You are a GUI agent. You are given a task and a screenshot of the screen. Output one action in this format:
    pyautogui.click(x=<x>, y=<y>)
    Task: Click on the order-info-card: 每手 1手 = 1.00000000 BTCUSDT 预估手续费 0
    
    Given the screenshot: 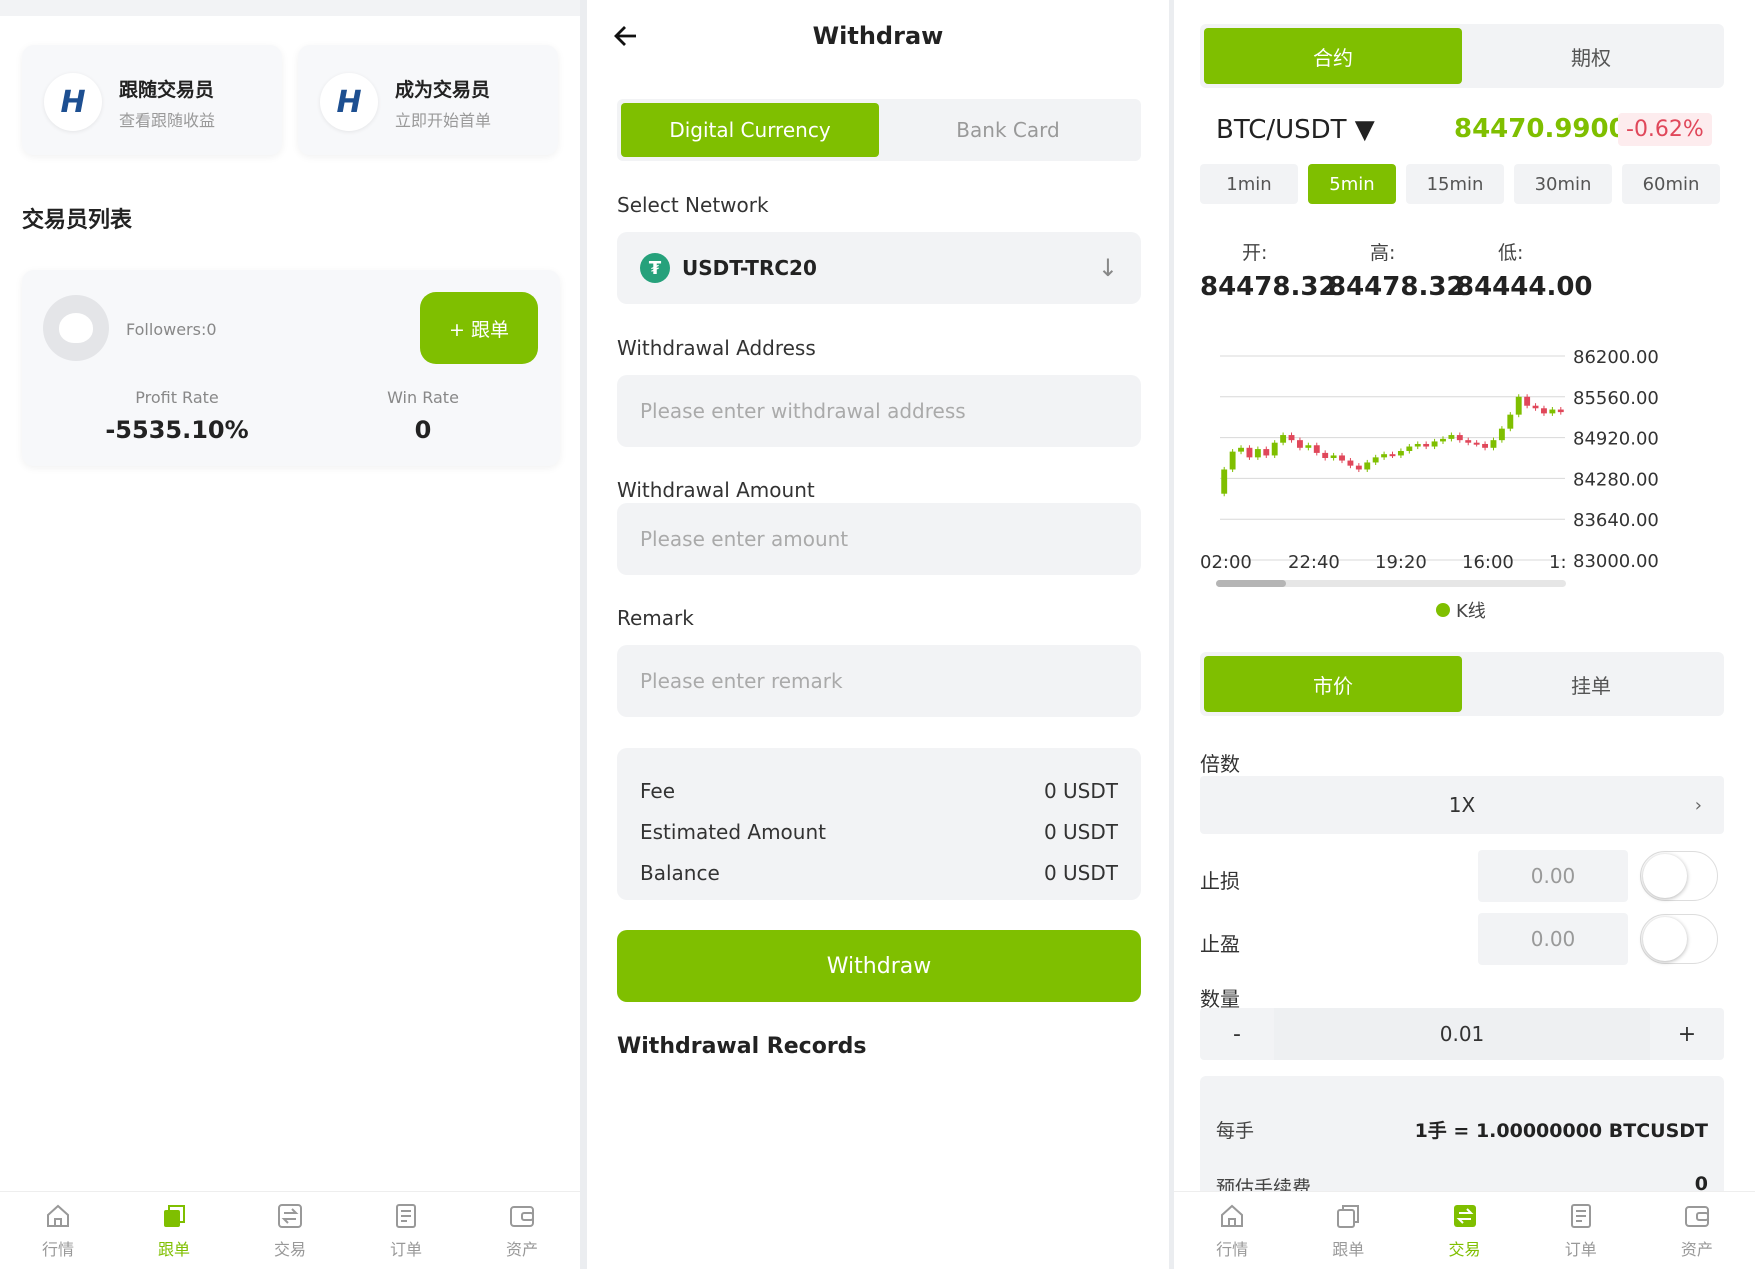 What is the action you would take?
    pyautogui.click(x=1462, y=1136)
    